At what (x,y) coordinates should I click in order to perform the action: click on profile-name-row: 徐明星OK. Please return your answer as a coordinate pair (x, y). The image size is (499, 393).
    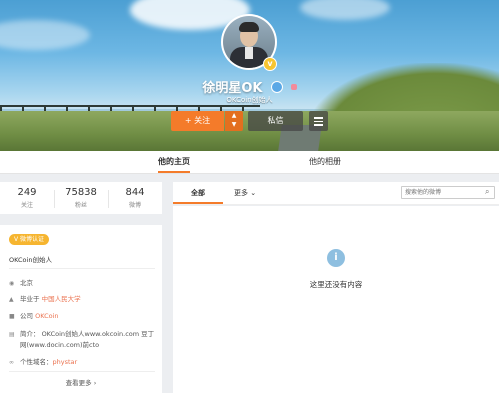
    Looking at the image, I should click on (249, 86).